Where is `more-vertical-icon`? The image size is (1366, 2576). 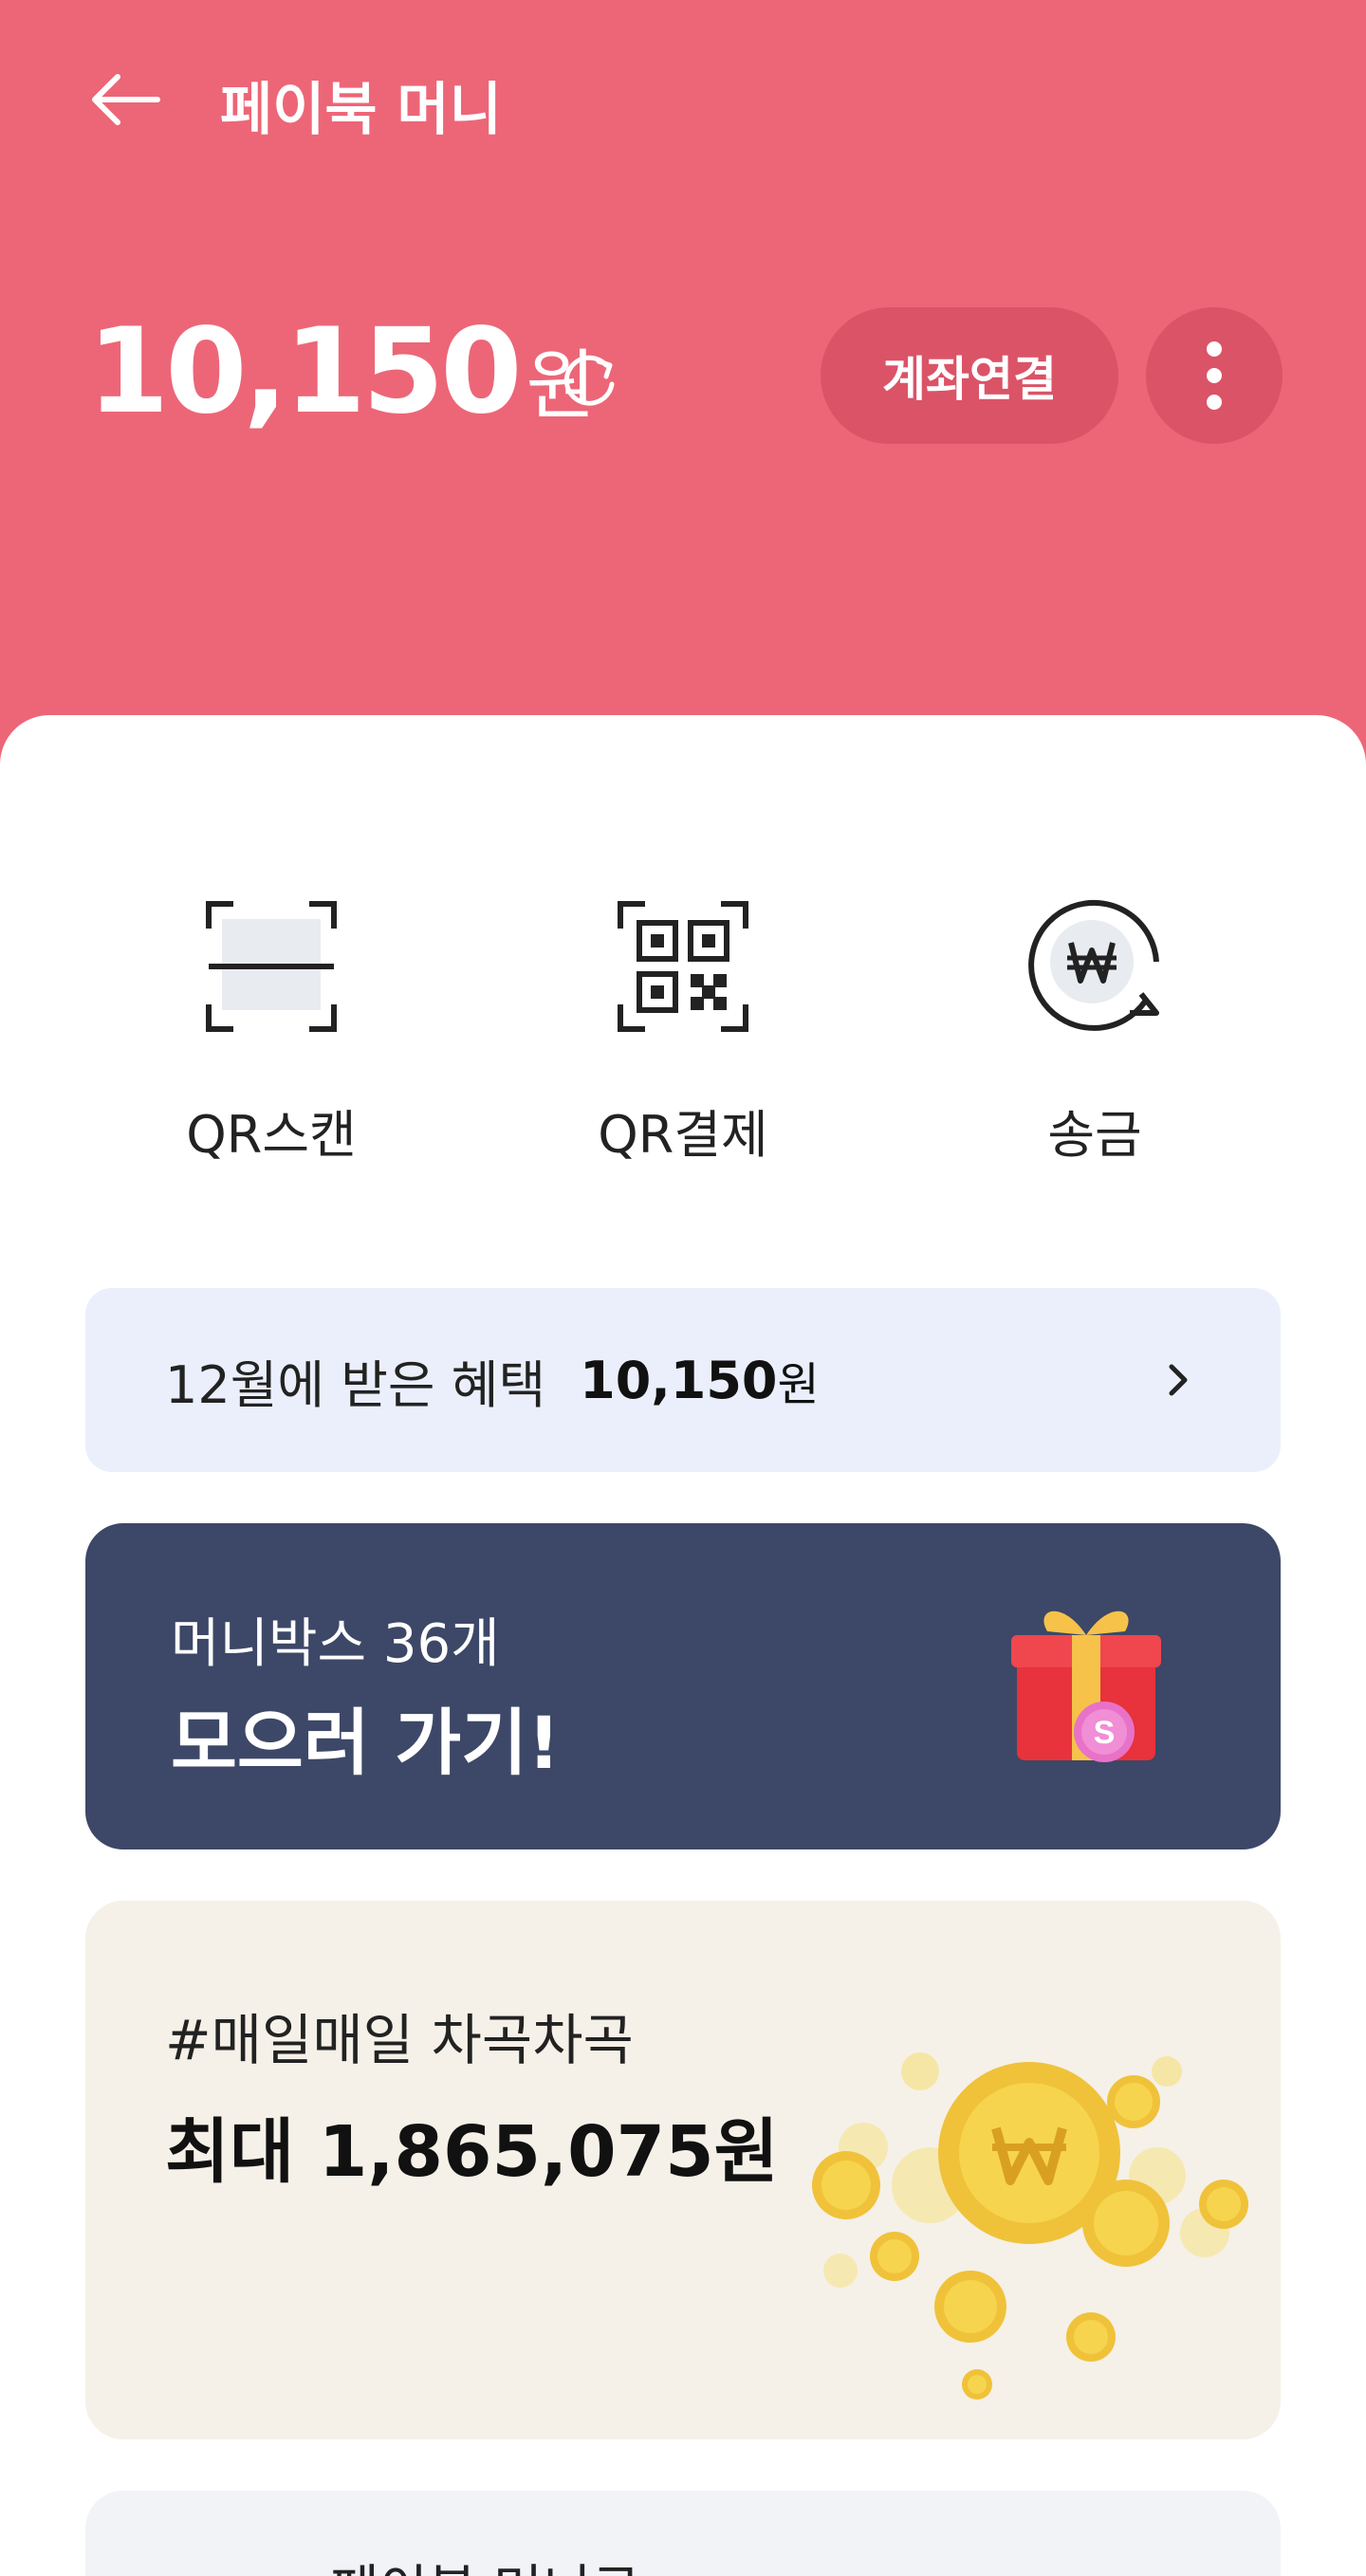 more-vertical-icon is located at coordinates (1214, 375).